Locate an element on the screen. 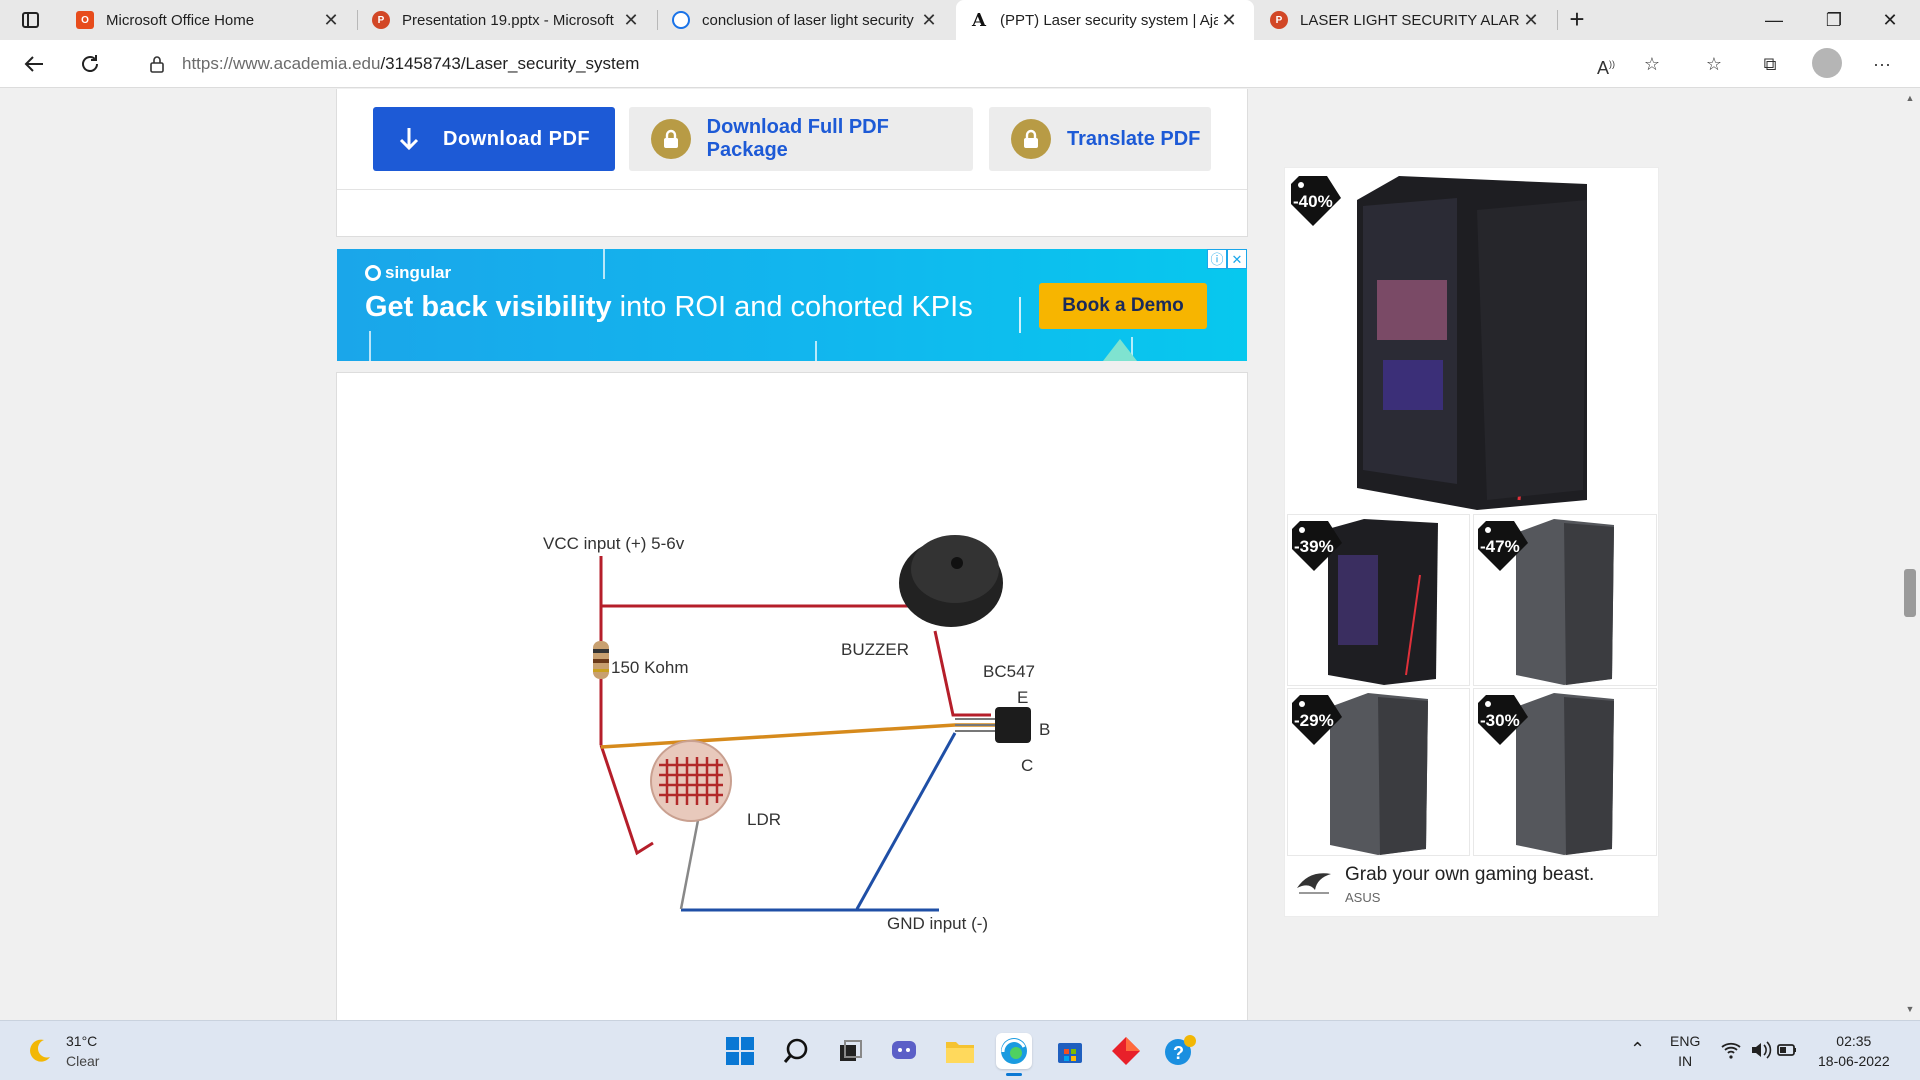  ad-choices: ⓘ ✕ is located at coordinates (1227, 259).